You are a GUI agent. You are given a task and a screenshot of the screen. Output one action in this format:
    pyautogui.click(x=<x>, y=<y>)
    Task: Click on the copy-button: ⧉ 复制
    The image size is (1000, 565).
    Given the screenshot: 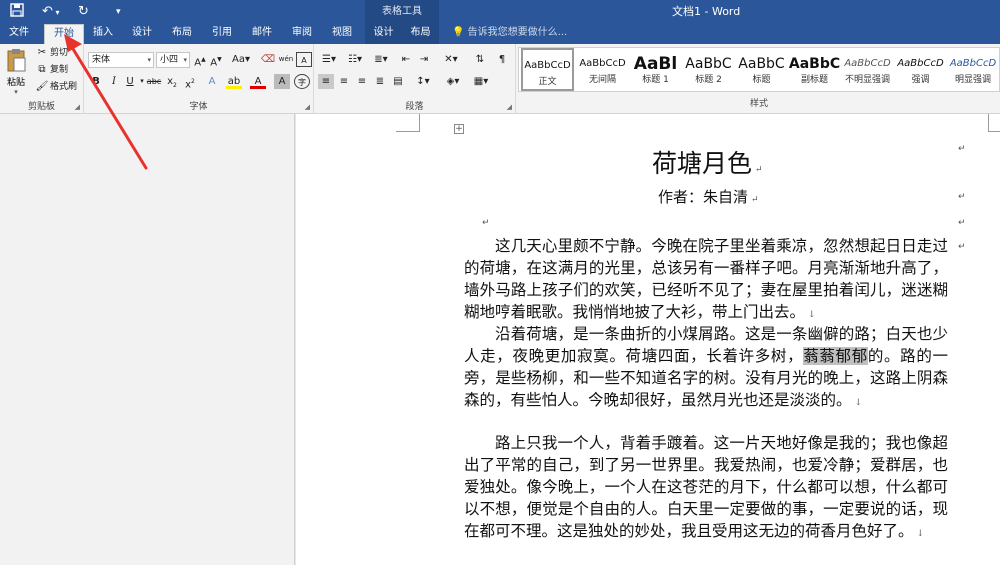 What is the action you would take?
    pyautogui.click(x=51, y=70)
    